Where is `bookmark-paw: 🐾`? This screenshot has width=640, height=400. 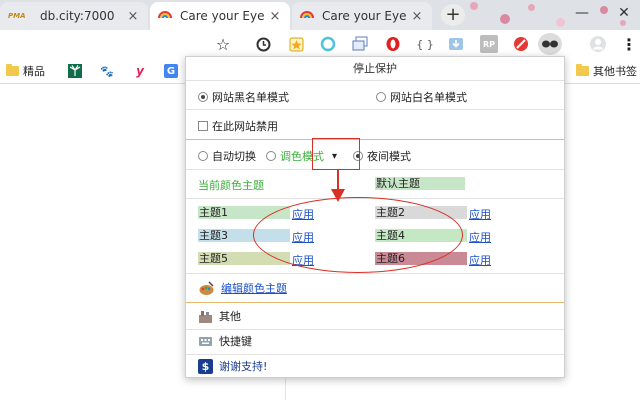 bookmark-paw: 🐾 is located at coordinates (107, 71).